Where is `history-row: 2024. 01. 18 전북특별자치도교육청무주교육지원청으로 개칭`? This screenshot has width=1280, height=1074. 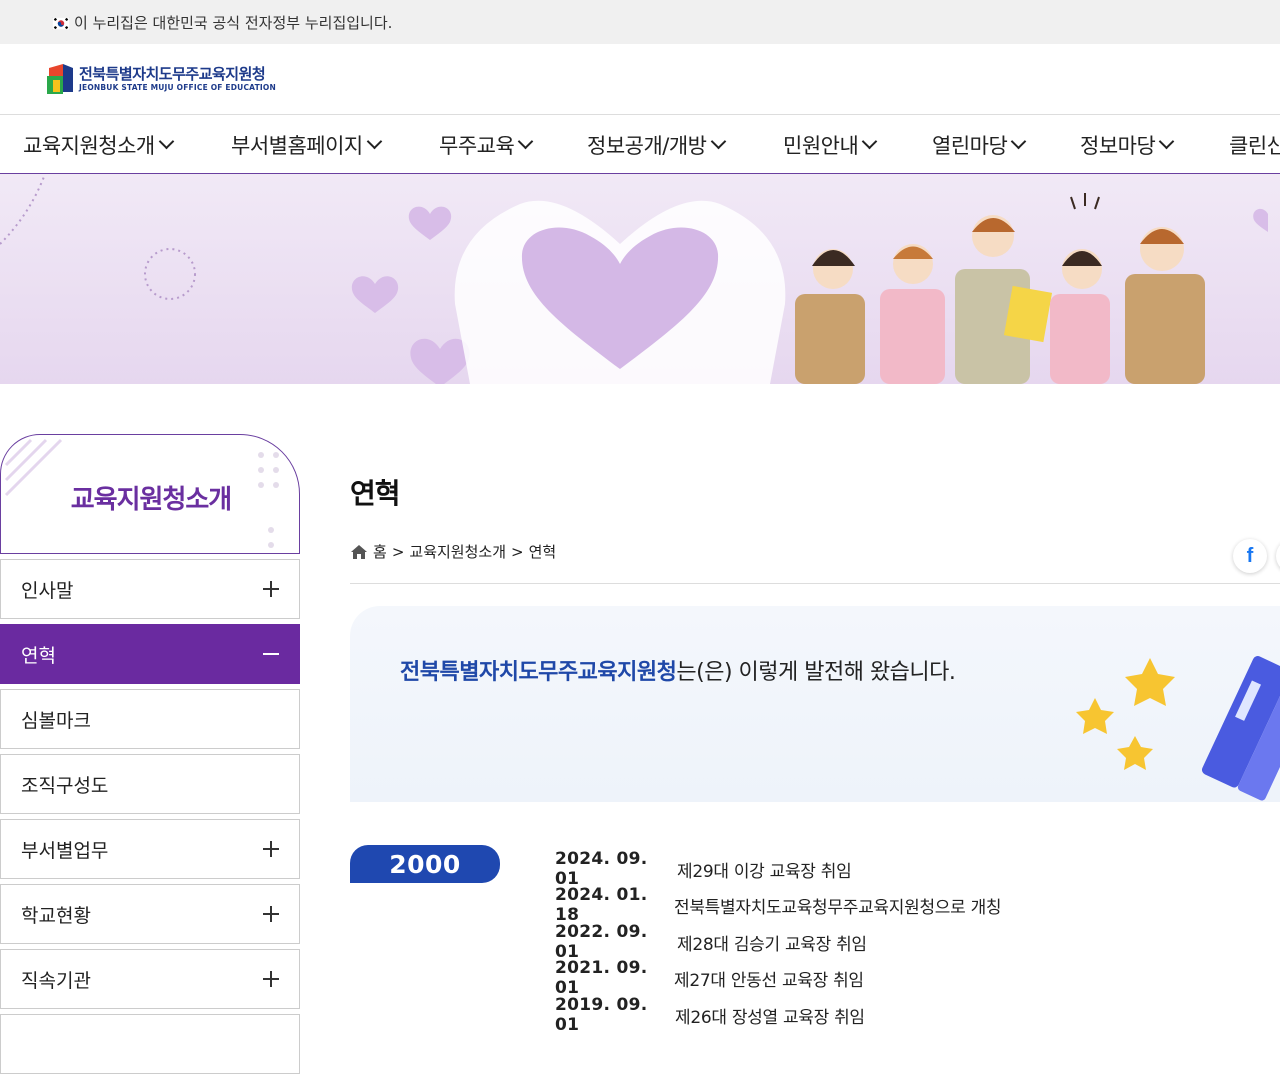 history-row: 2024. 01. 18 전북특별자치도교육청무주교육지원청으로 개칭 is located at coordinates (778, 905).